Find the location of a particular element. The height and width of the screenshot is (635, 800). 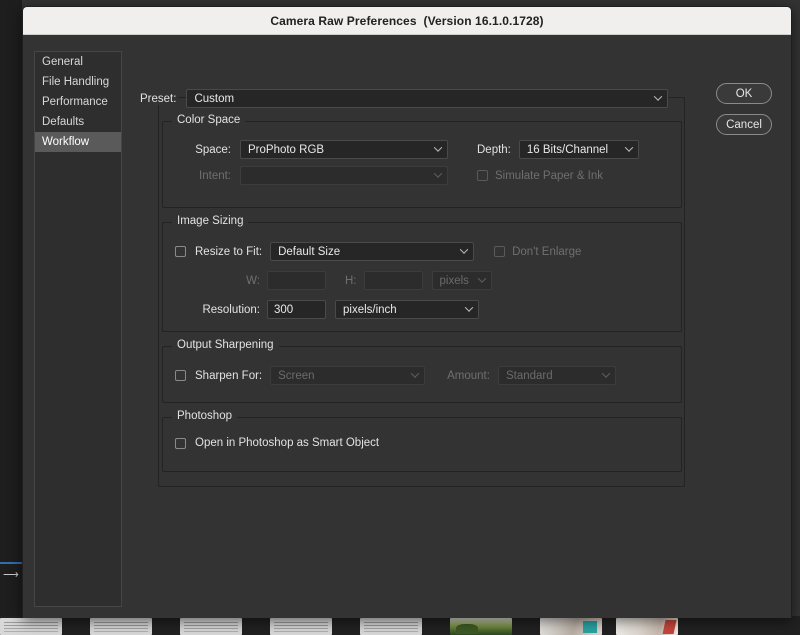

photoshop-row: Open in Photoshop as Smart Object is located at coordinates (277, 443).